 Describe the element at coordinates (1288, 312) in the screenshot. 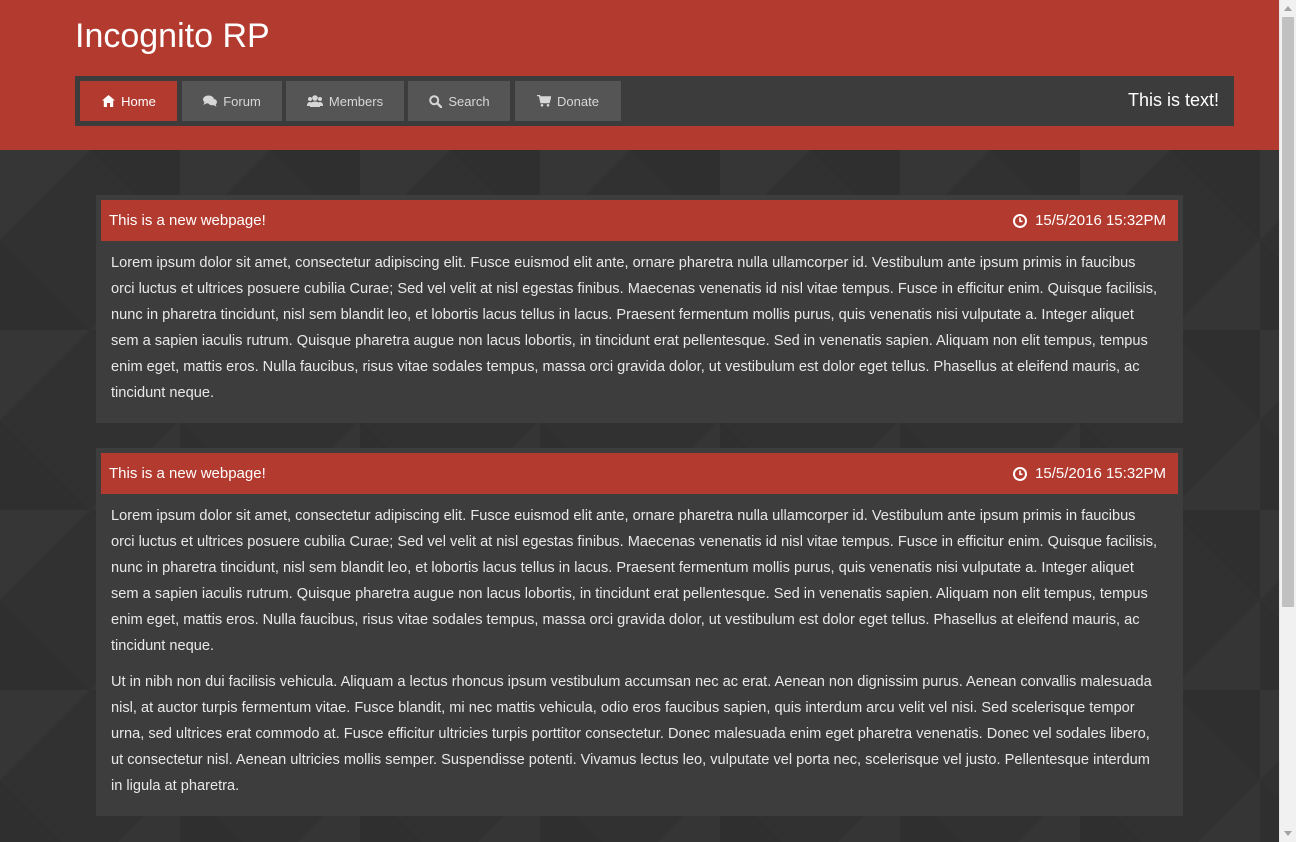

I see `scroll-thumb` at that location.